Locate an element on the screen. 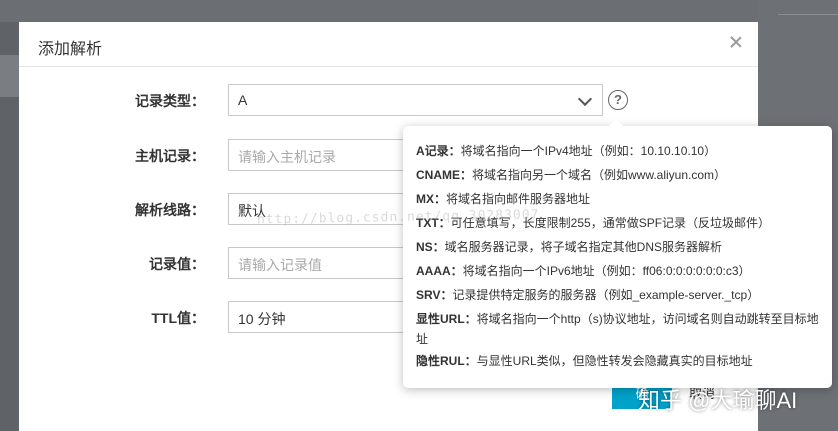 This screenshot has width=838, height=431. resolution-line-label: 解析线路： is located at coordinates (170, 210).